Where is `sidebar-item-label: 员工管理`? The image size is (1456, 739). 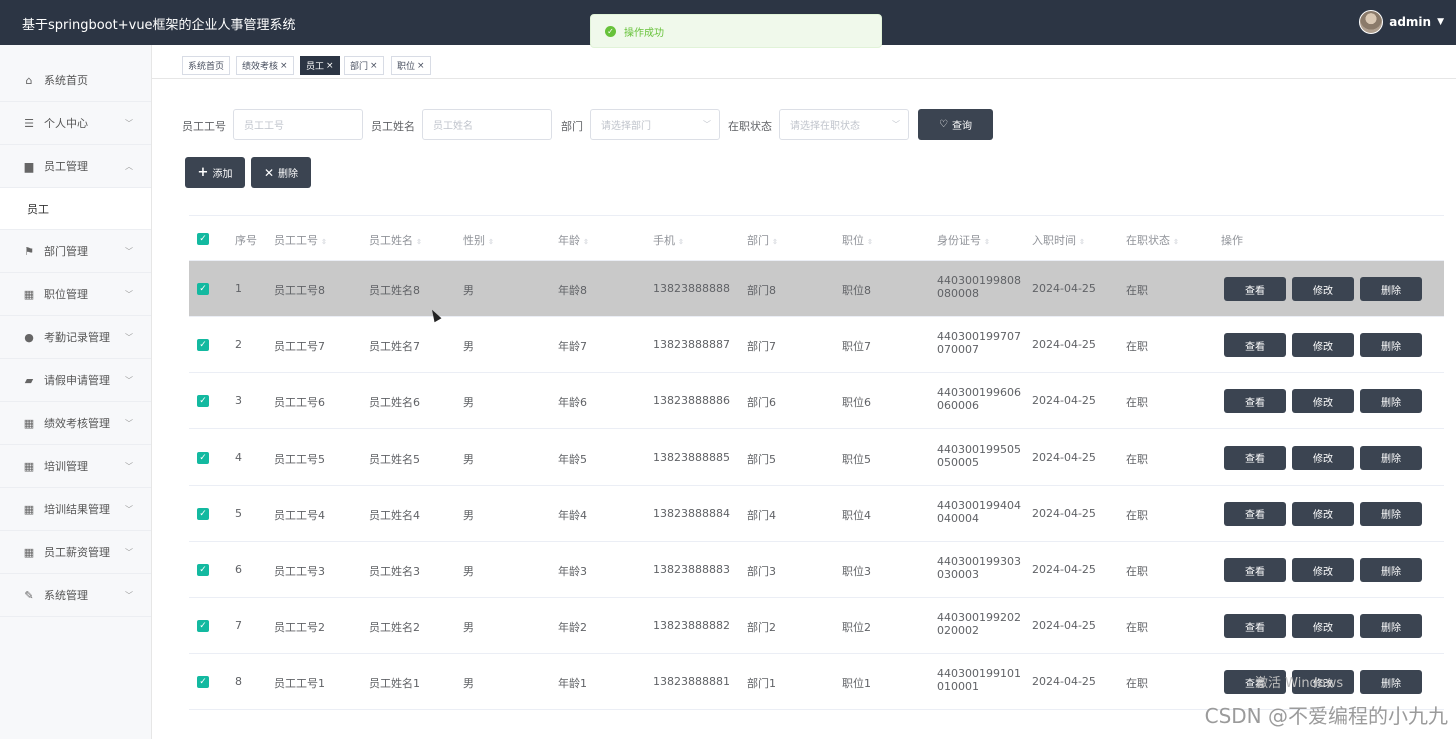
sidebar-item-label: 员工管理 is located at coordinates (66, 166).